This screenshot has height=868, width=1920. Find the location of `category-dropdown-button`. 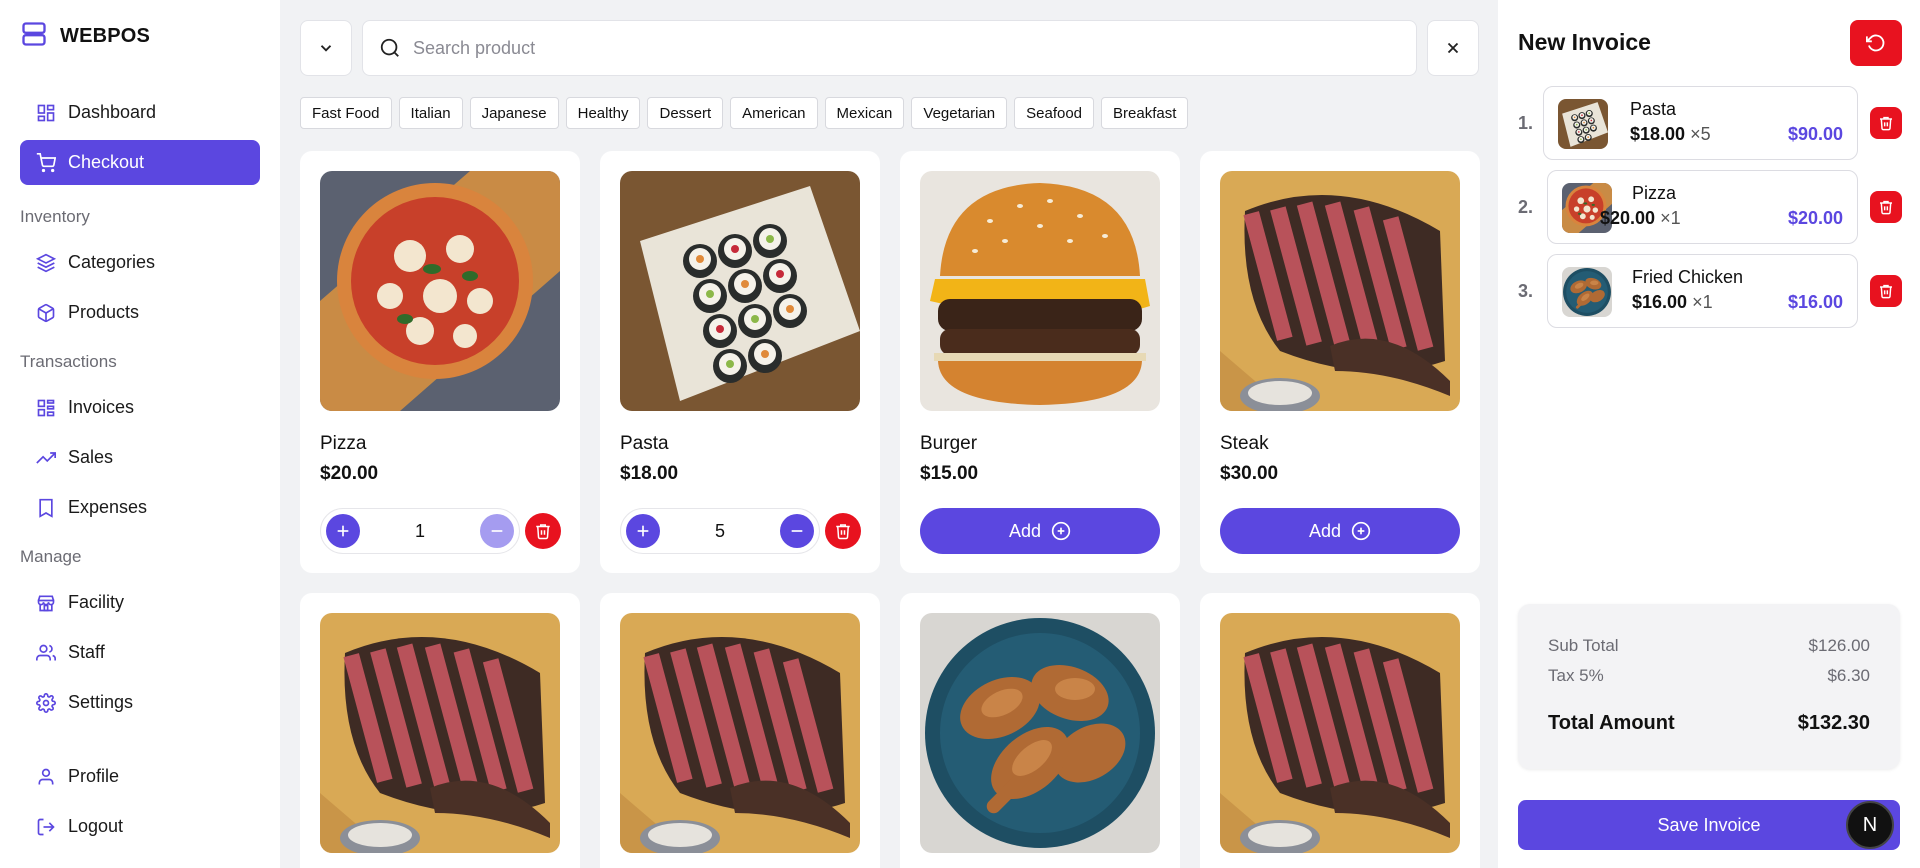

category-dropdown-button is located at coordinates (326, 48).